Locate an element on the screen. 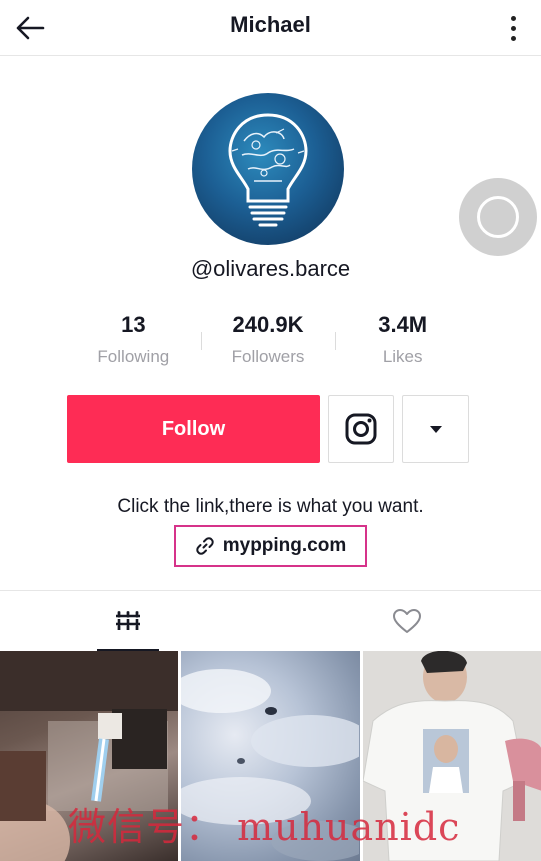 The image size is (541, 861). follow-button: Follow is located at coordinates (193, 429).